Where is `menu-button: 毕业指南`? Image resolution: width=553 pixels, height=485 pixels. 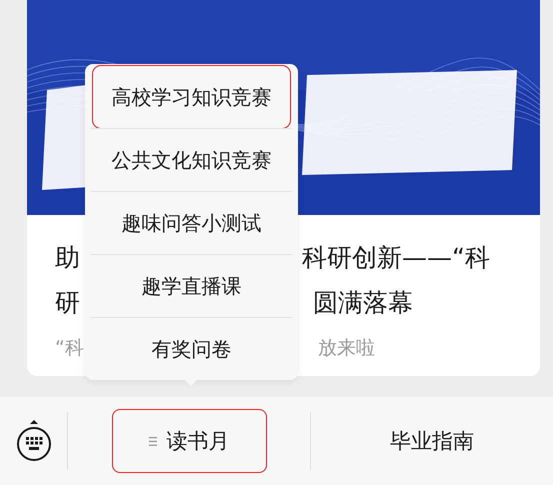
menu-button: 毕业指南 is located at coordinates (432, 441).